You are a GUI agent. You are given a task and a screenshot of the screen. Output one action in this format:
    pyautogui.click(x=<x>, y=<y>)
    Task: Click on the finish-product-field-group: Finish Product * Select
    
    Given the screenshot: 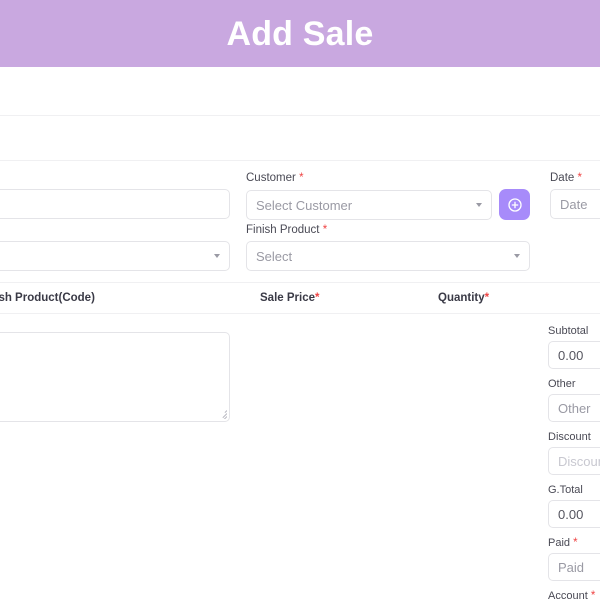 What is the action you would take?
    pyautogui.click(x=388, y=247)
    